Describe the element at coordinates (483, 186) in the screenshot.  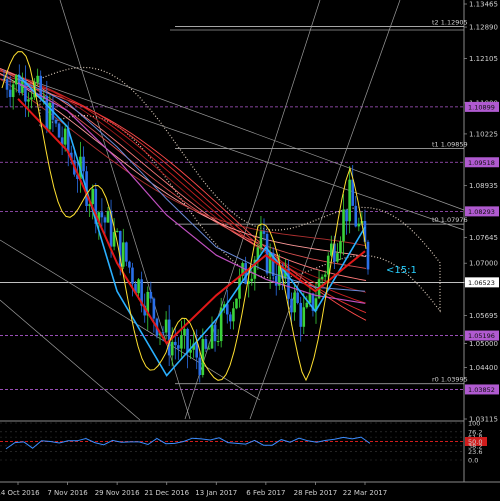
I see `price-tick-label-5: 1.08935` at that location.